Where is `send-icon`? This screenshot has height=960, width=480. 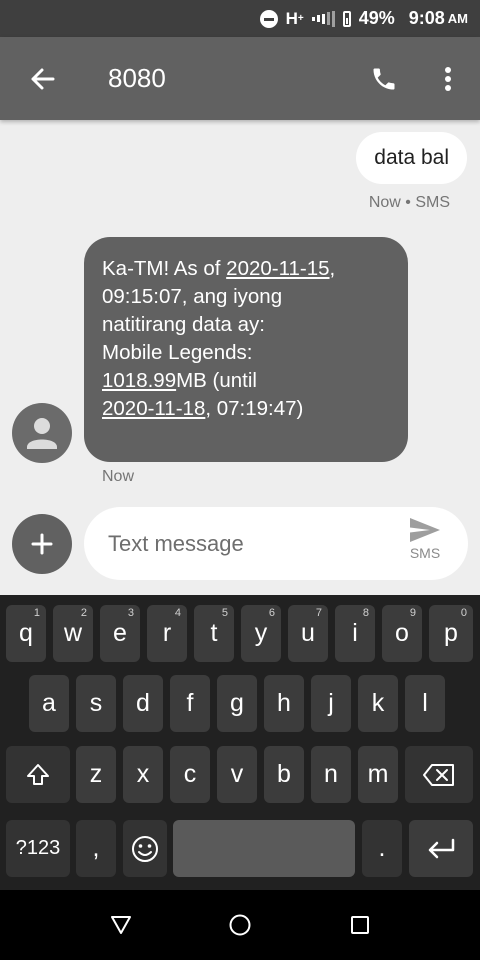
send-icon is located at coordinates (425, 530).